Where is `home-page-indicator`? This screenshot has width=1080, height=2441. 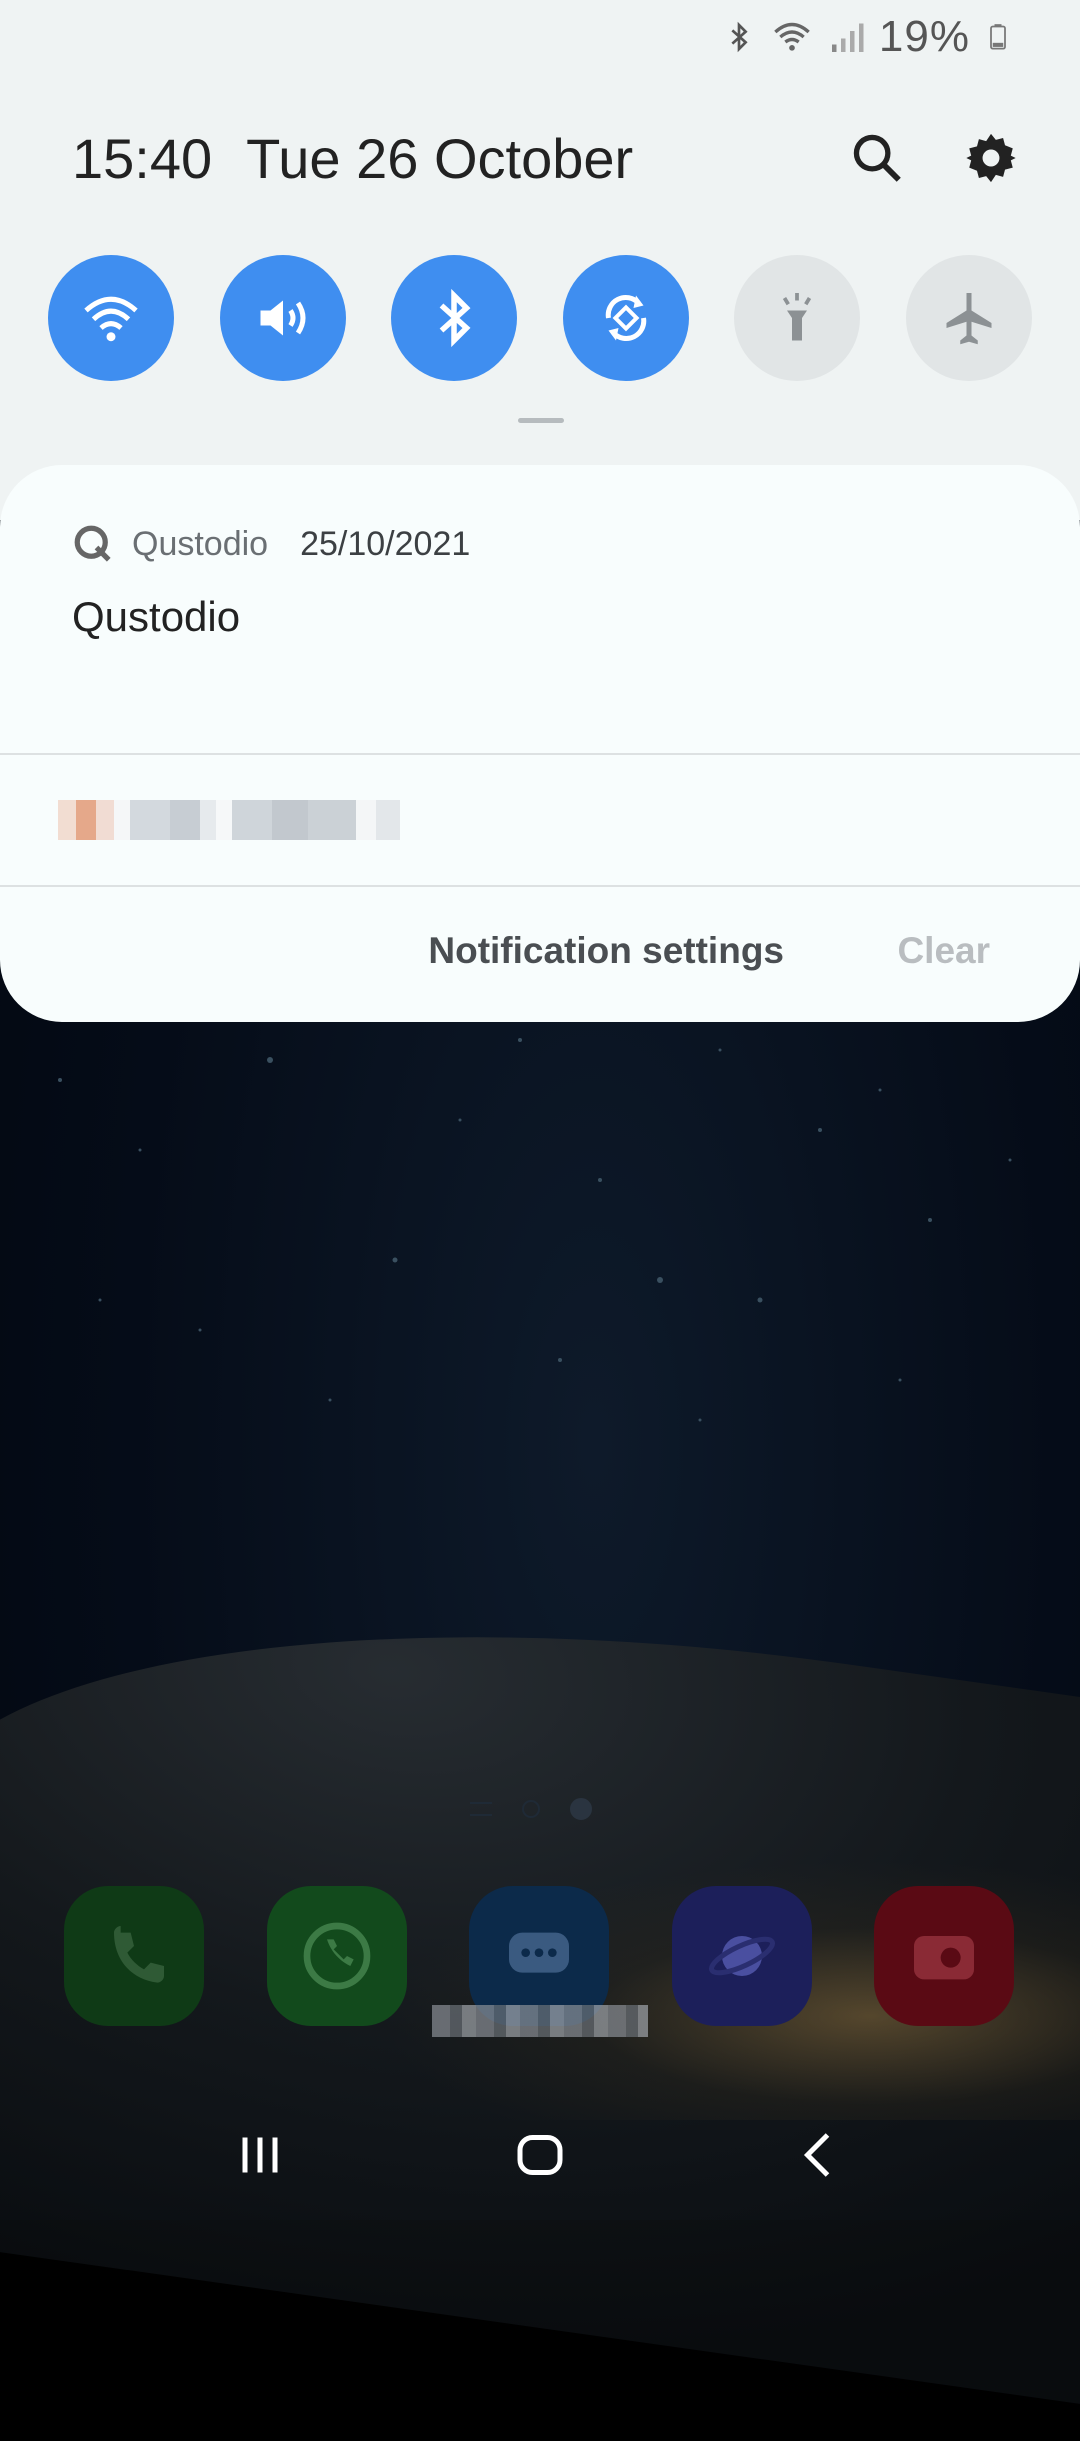 home-page-indicator is located at coordinates (531, 1809).